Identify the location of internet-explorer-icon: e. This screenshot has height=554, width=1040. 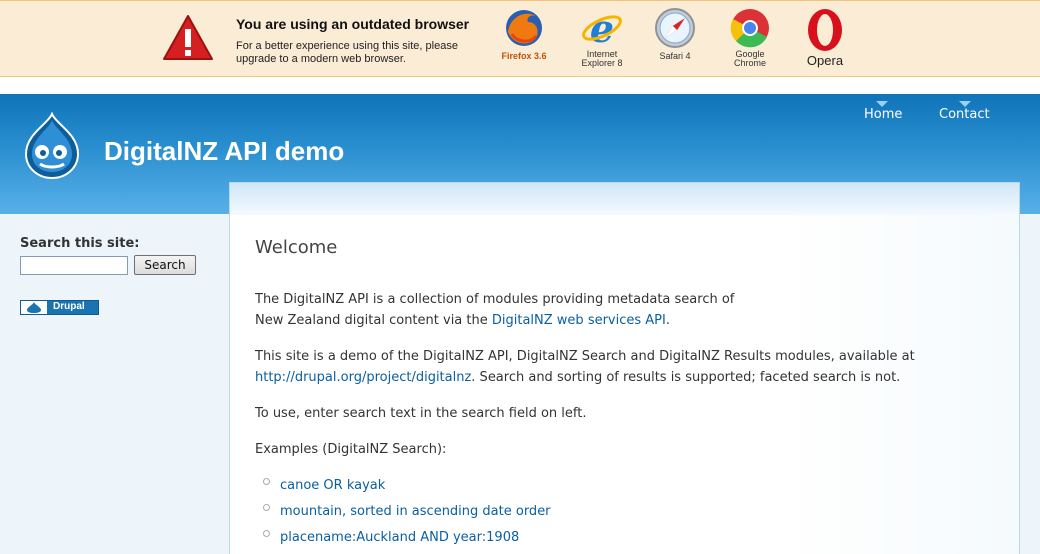
(602, 28).